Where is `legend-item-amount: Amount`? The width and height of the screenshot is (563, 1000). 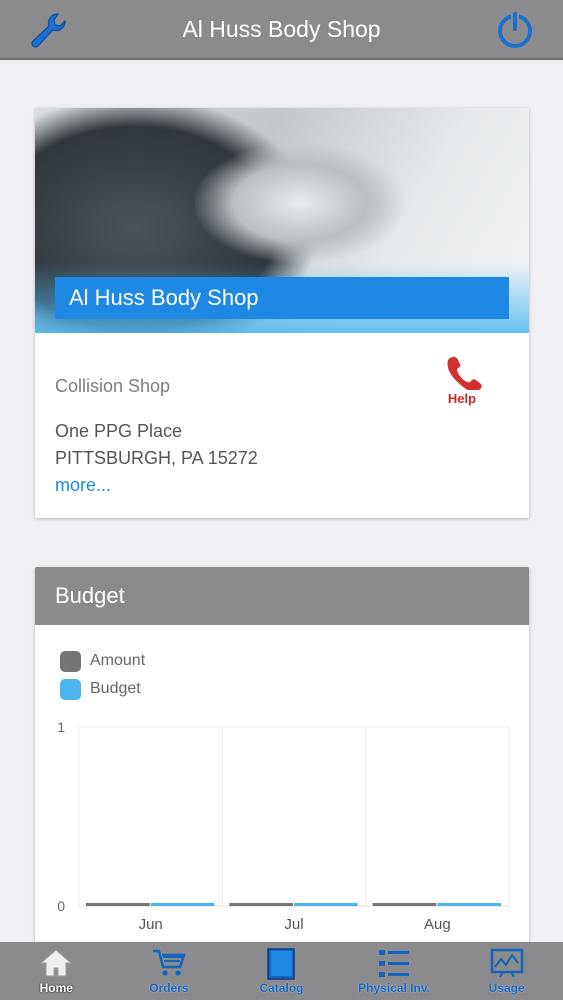 legend-item-amount: Amount is located at coordinates (102, 661).